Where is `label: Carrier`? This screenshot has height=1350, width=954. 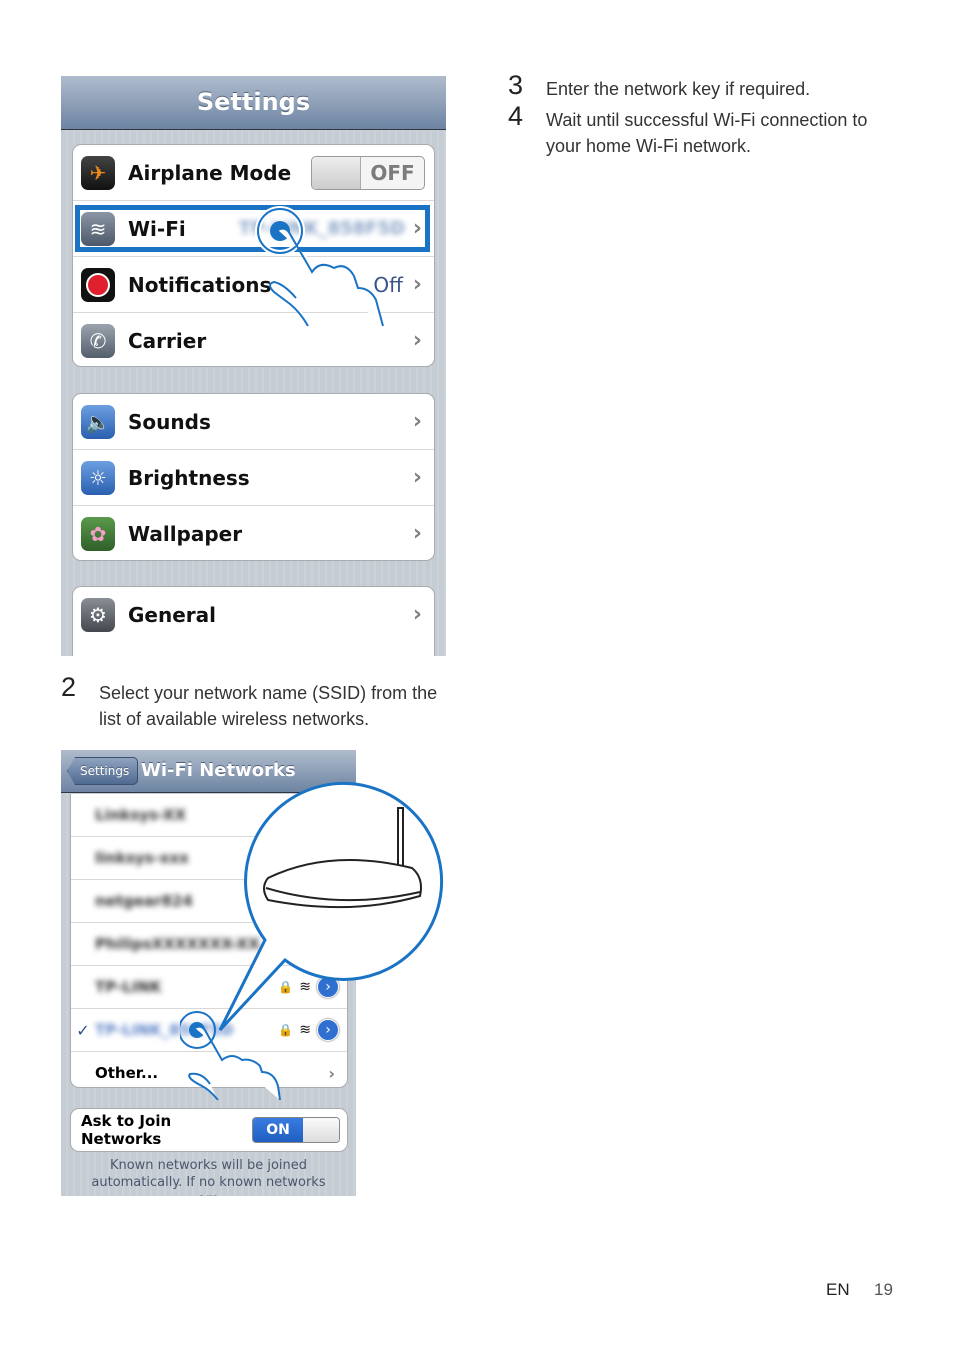 label: Carrier is located at coordinates (167, 340).